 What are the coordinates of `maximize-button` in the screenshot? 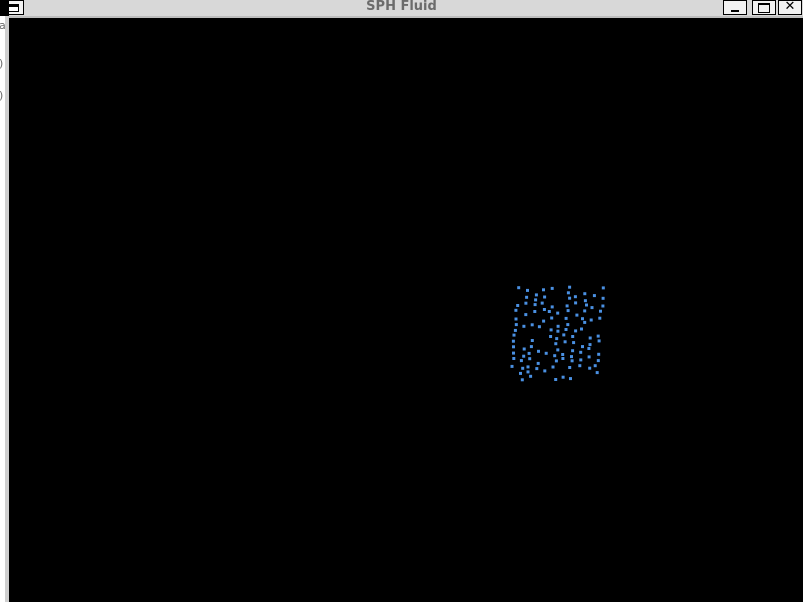 It's located at (764, 7).